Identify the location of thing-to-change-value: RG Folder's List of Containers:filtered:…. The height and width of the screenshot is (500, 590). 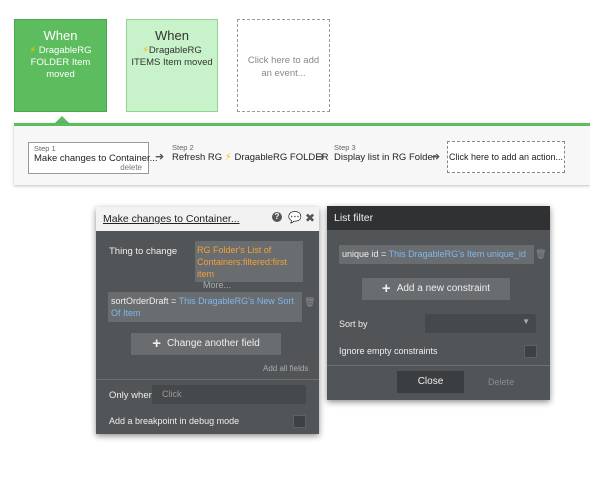
(242, 262).